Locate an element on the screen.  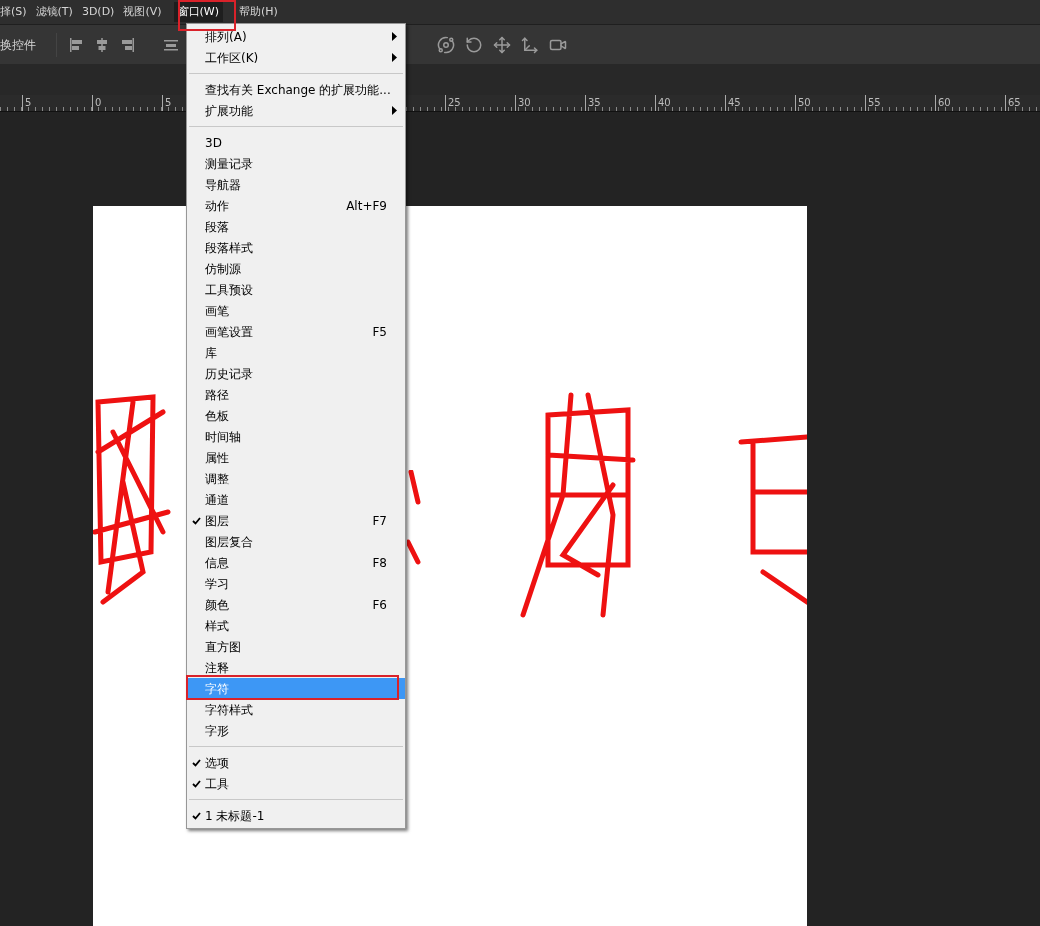
menu-item: 工具 is located at coordinates (296, 783).